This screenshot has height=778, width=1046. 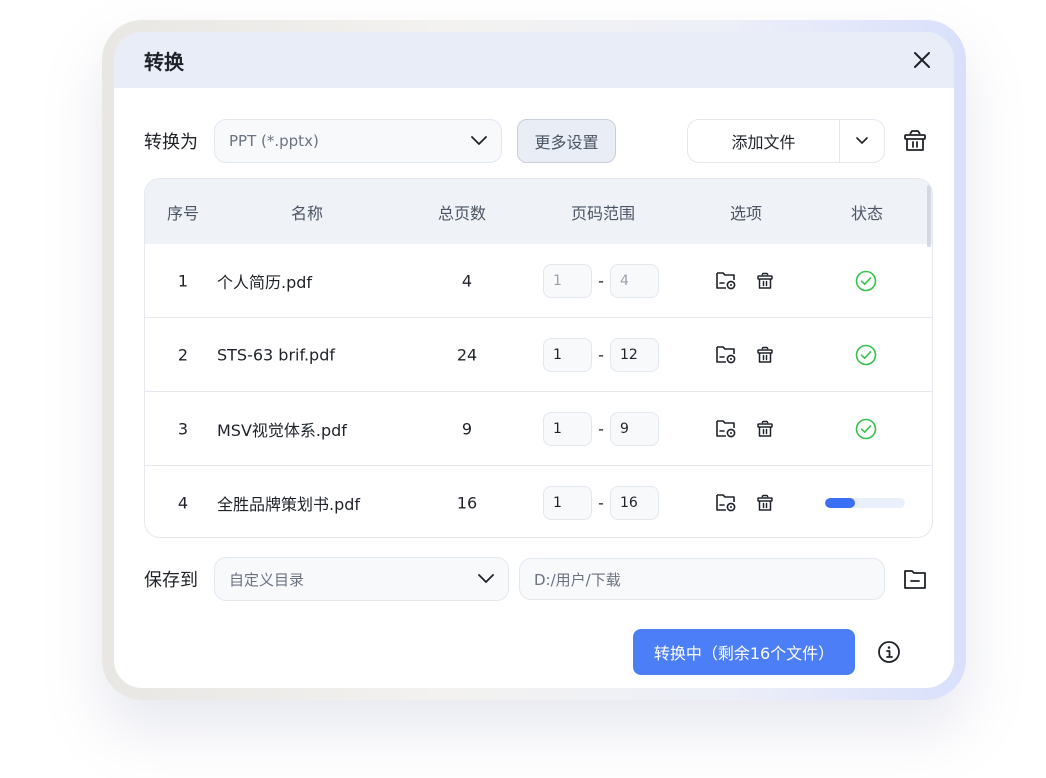 What do you see at coordinates (764, 141) in the screenshot?
I see `add-file-button: 添加文件` at bounding box center [764, 141].